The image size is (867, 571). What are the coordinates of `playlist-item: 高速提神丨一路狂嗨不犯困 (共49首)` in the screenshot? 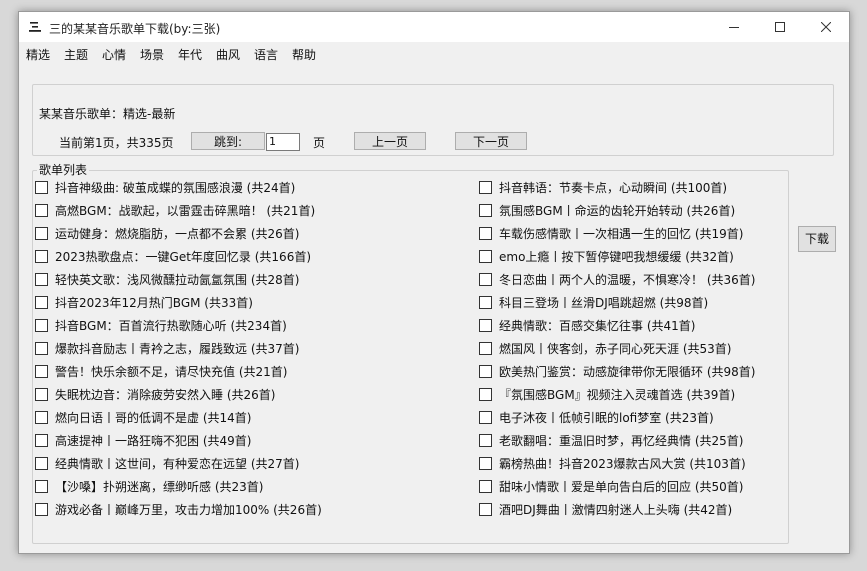 It's located at (143, 440).